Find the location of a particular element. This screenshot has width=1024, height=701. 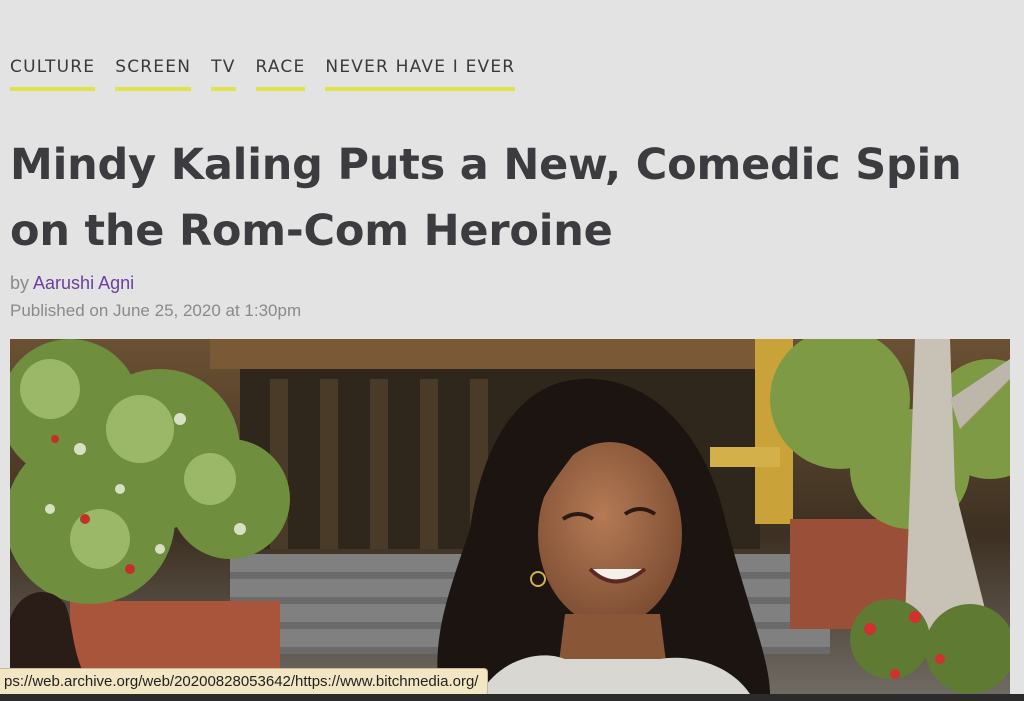

tag-culture: CULTURE is located at coordinates (53, 73).